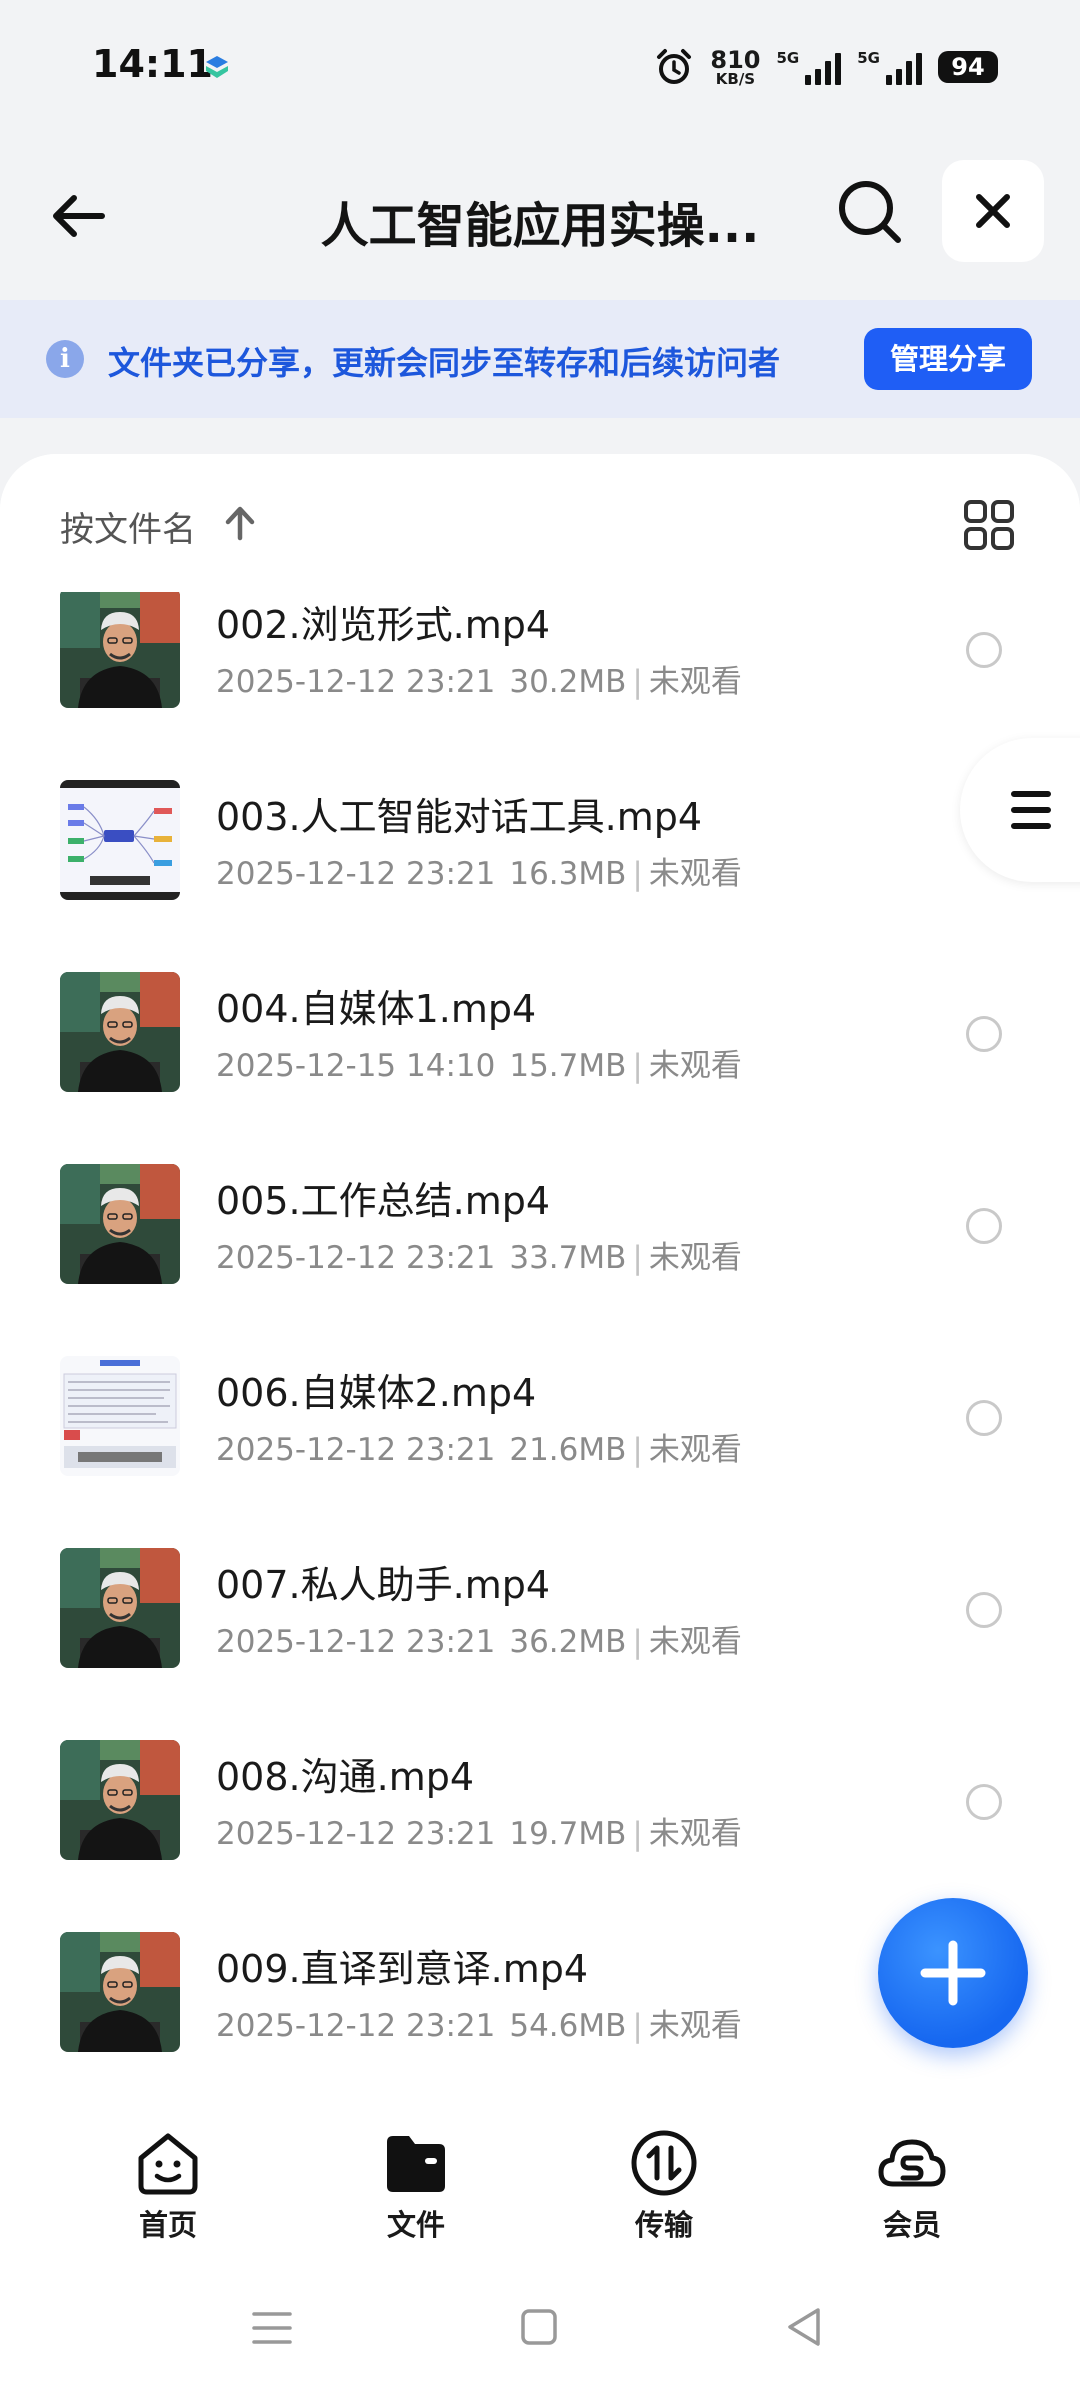 This screenshot has width=1080, height=2392. I want to click on share-notice-text: 文件夹已分享，更新会同步至转存和后续访问者, so click(444, 363).